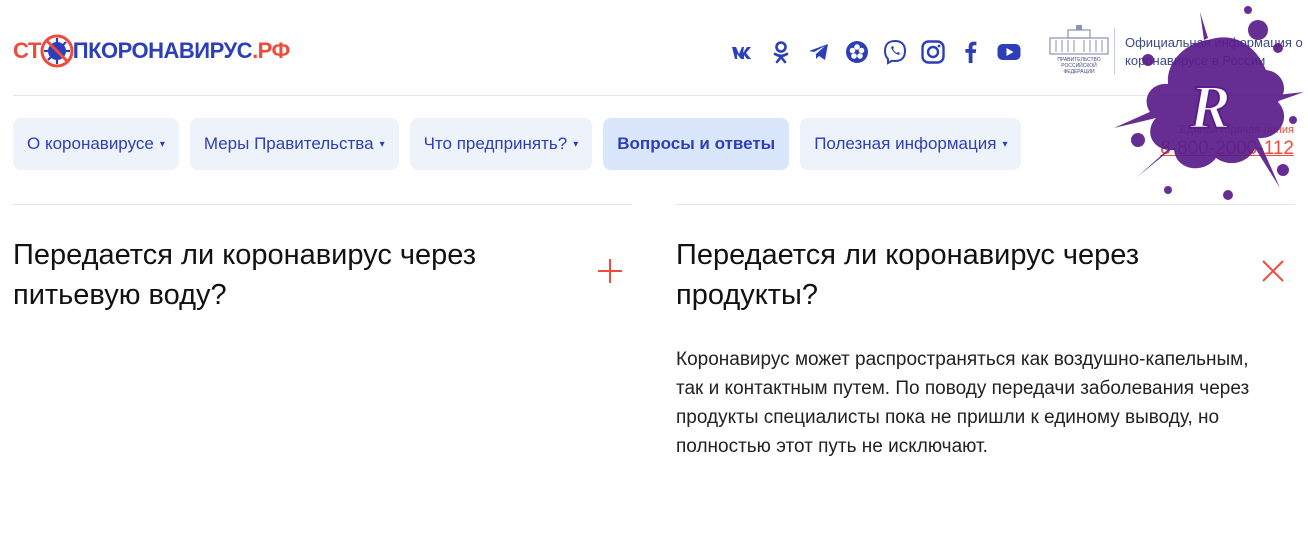 The width and height of the screenshot is (1308, 534). I want to click on nav-item-government-measures: Меры Правительства ▾, so click(294, 144).